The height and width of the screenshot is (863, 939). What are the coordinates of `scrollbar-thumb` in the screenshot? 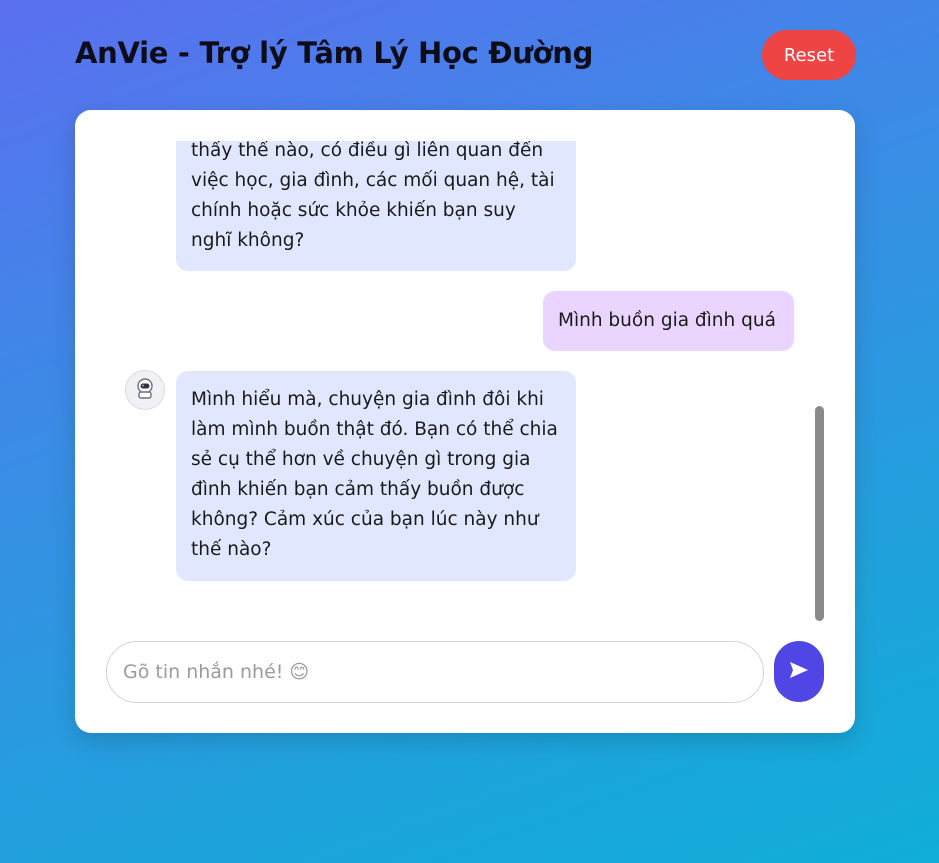 It's located at (819, 513).